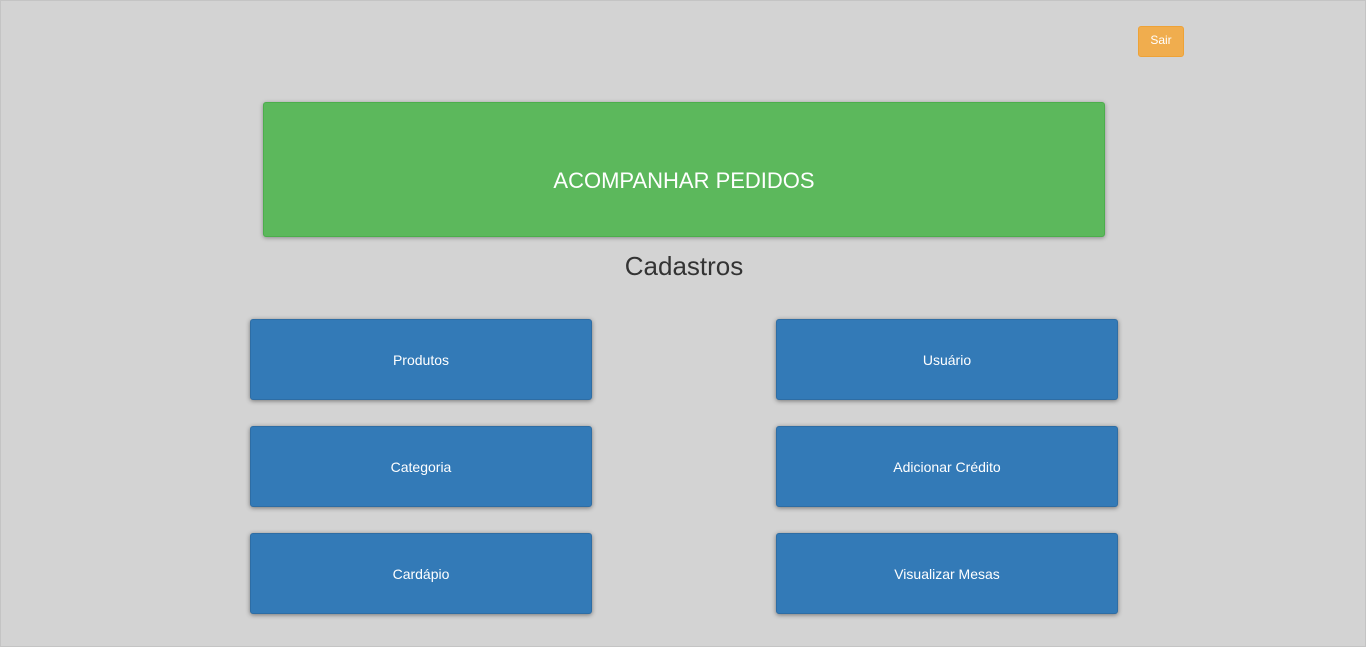 The image size is (1366, 647). Describe the element at coordinates (421, 466) in the screenshot. I see `category-button: Categoria` at that location.